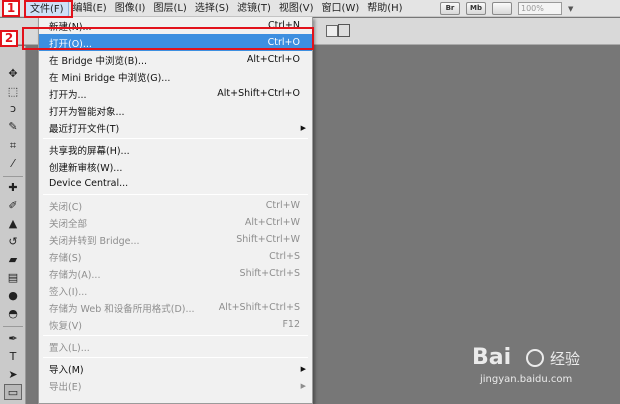  I want to click on watermark-url: jingyan.baidu.com, so click(526, 379).